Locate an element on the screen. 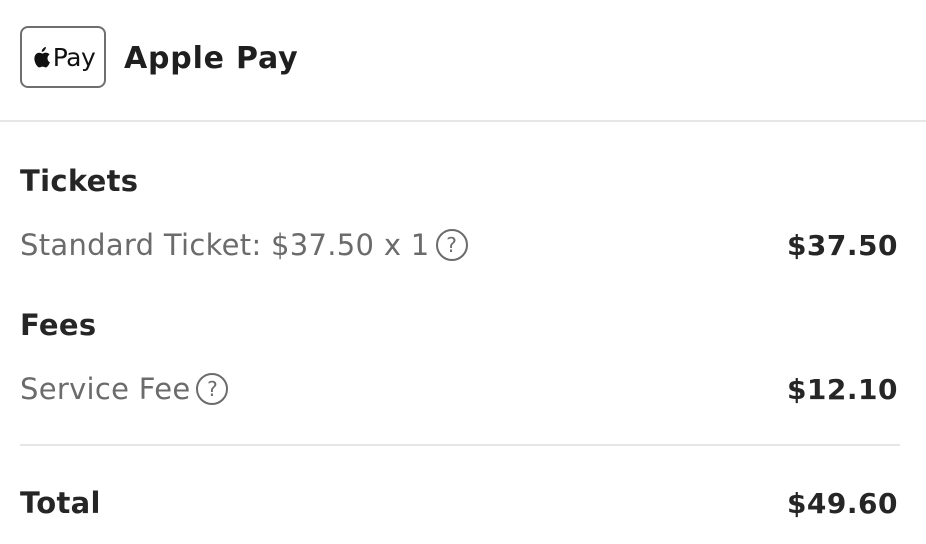 The image size is (926, 544). apple-pay-badge-text: Pay is located at coordinates (74, 57).